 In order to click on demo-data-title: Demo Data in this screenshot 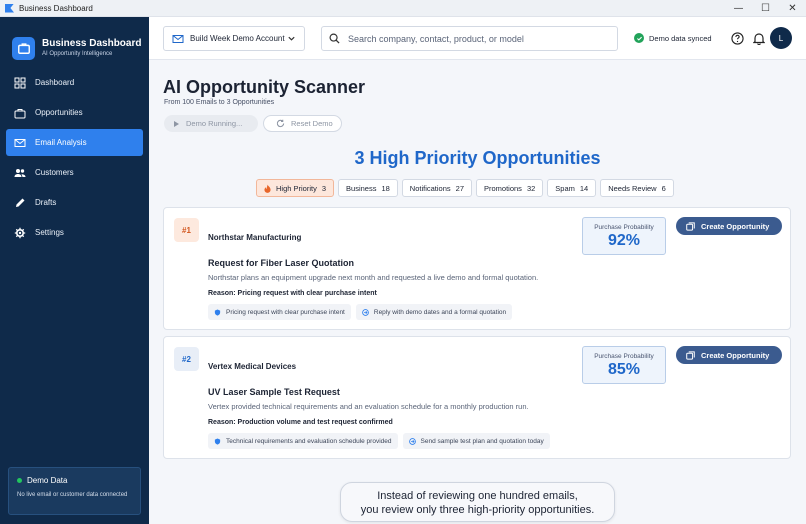, I will do `click(47, 480)`.